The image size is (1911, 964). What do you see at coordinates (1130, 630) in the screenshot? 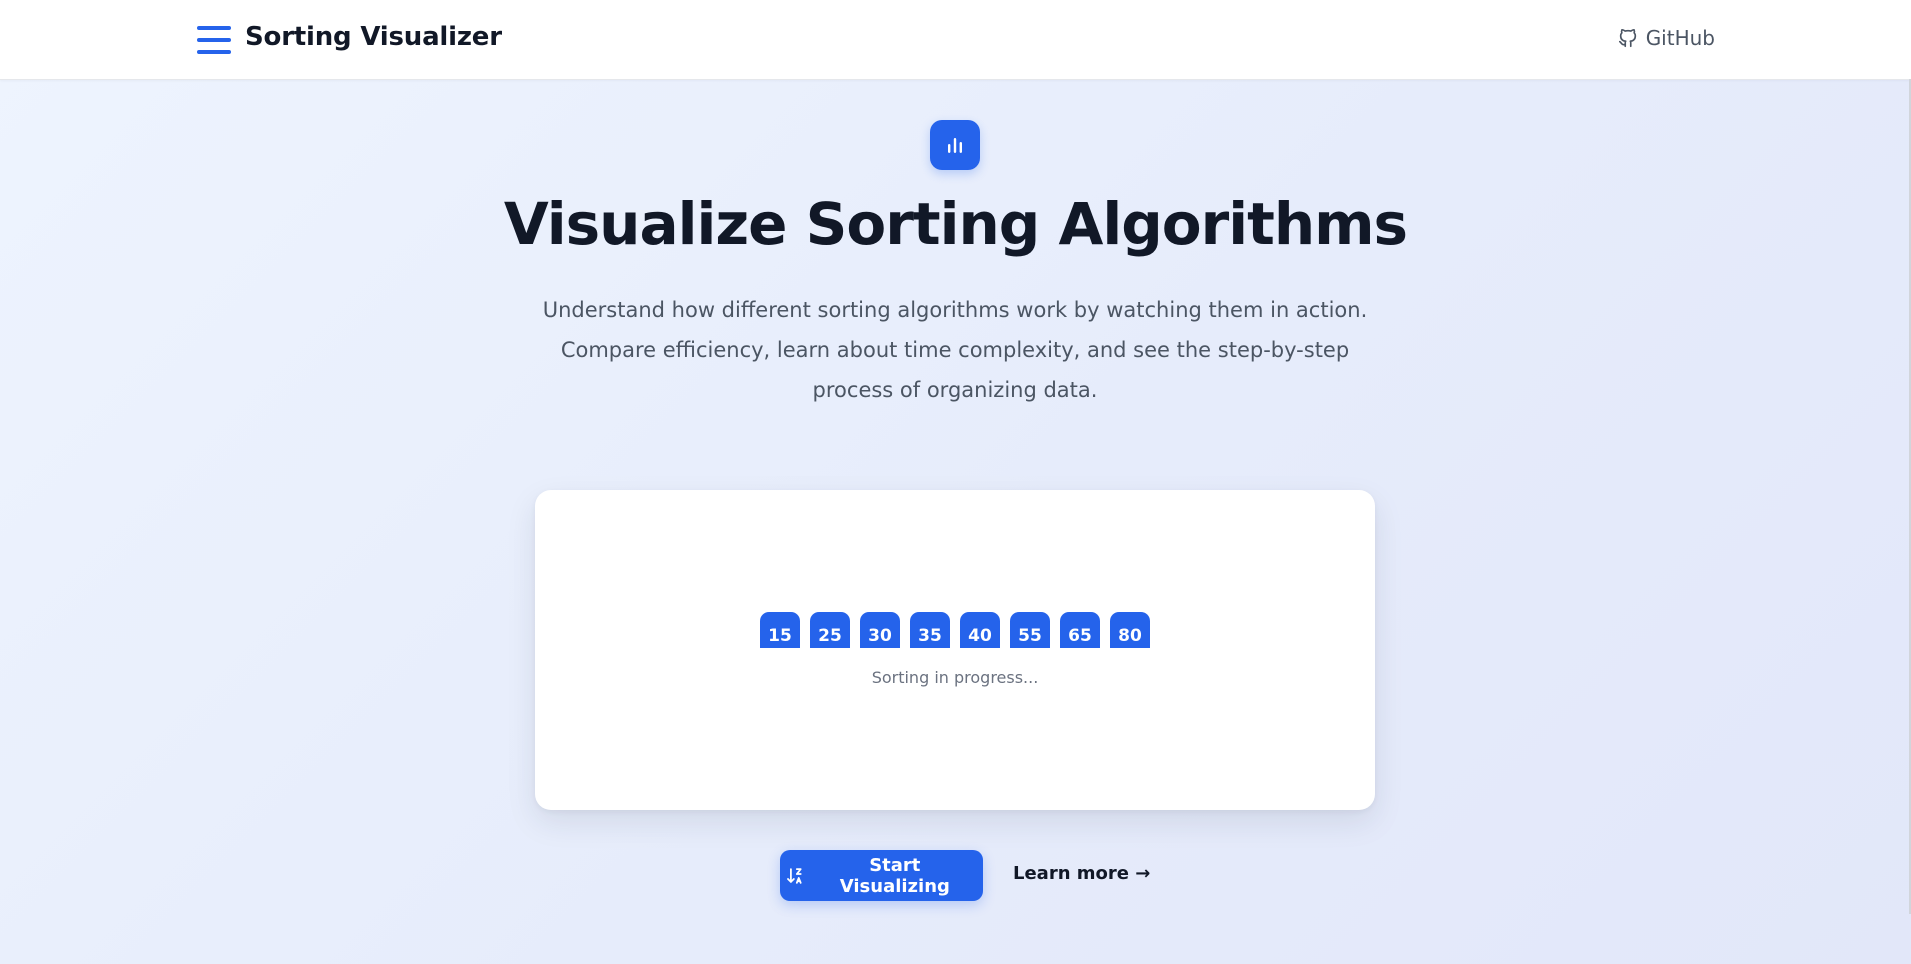
I see `array-bar: 80` at bounding box center [1130, 630].